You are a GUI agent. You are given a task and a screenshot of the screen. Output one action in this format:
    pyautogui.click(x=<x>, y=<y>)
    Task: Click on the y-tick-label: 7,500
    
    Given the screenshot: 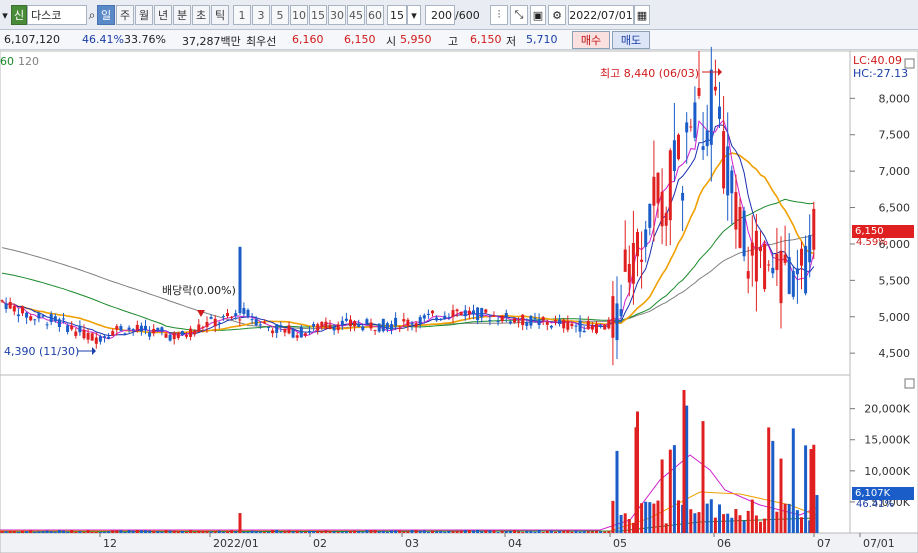 What is the action you would take?
    pyautogui.click(x=895, y=135)
    